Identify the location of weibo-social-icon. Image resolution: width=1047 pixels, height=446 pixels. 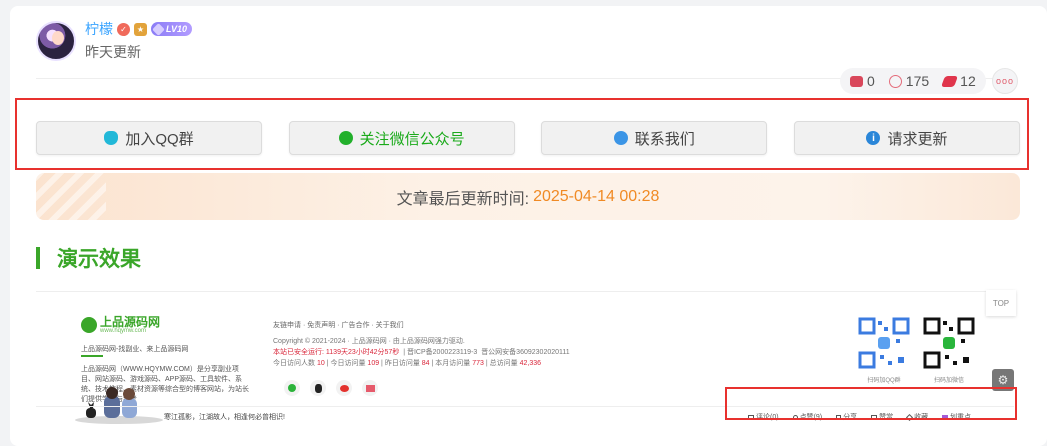
(344, 388).